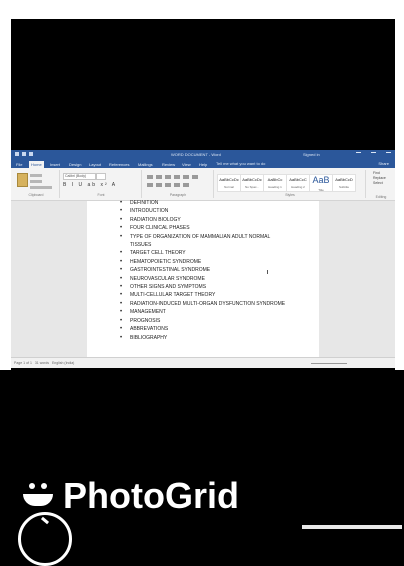  Describe the element at coordinates (168, 164) in the screenshot. I see `tab-review: Review` at that location.